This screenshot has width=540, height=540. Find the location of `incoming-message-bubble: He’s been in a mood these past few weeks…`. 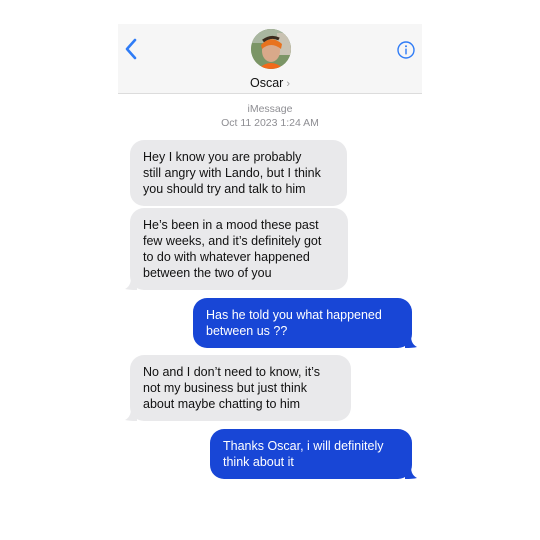

incoming-message-bubble: He’s been in a mood these past few weeks… is located at coordinates (236, 249).